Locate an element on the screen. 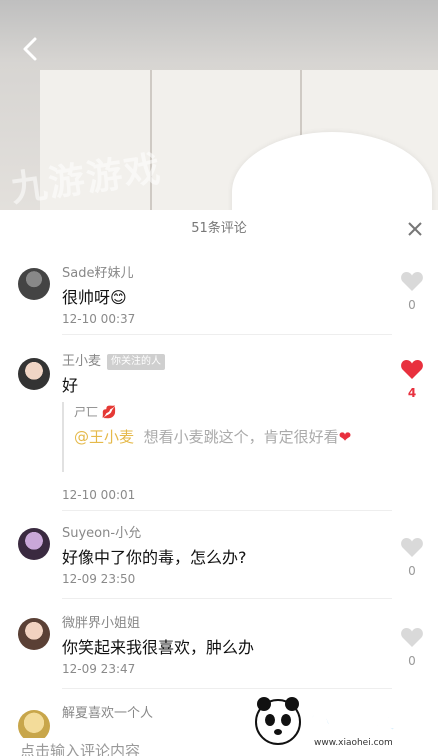 The image size is (438, 756). close-icon is located at coordinates (415, 229).